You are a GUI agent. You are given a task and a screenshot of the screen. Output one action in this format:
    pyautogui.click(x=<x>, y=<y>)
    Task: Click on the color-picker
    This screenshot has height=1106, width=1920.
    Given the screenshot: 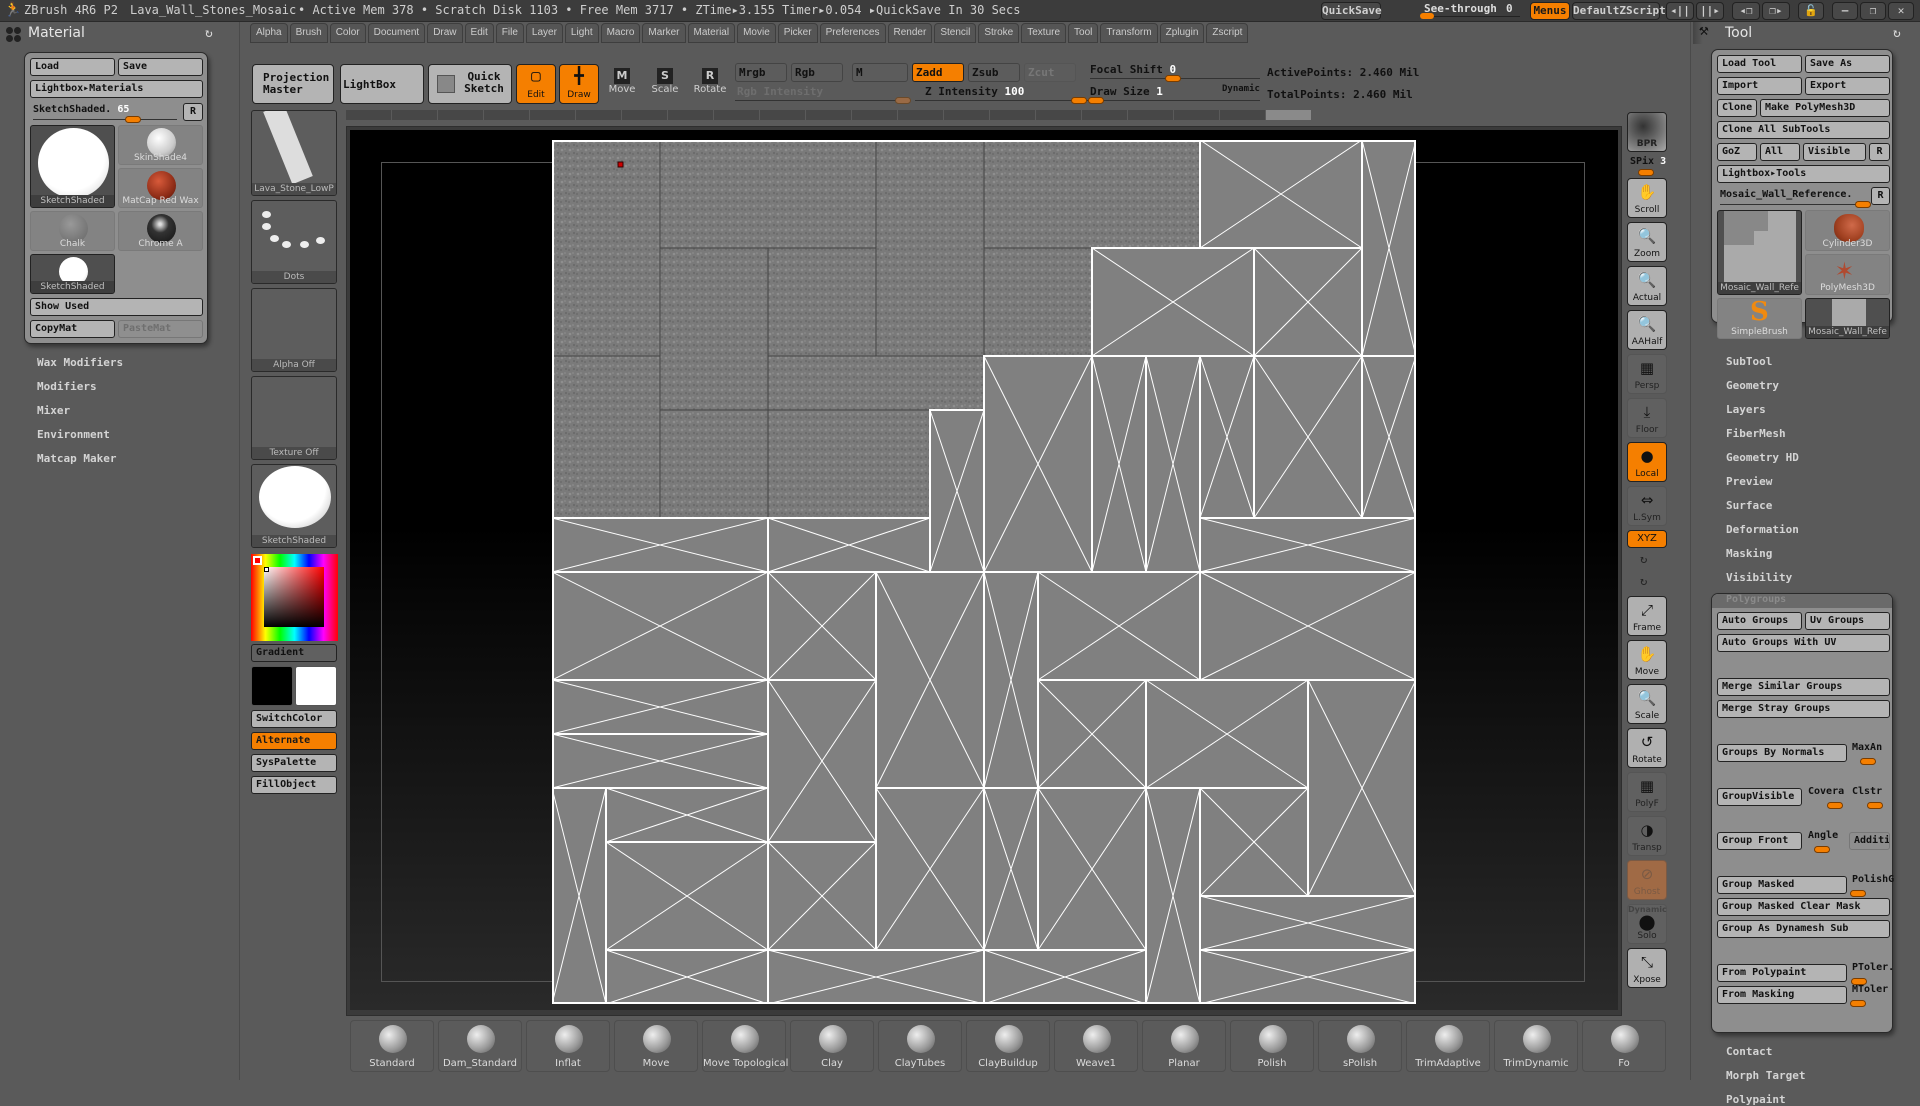 What is the action you would take?
    pyautogui.click(x=294, y=597)
    